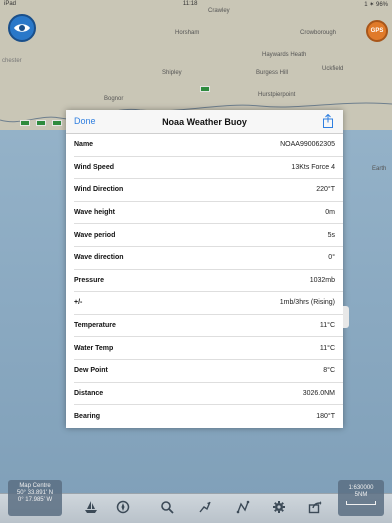  What do you see at coordinates (95, 235) in the screenshot?
I see `detail-label: Wave period` at bounding box center [95, 235].